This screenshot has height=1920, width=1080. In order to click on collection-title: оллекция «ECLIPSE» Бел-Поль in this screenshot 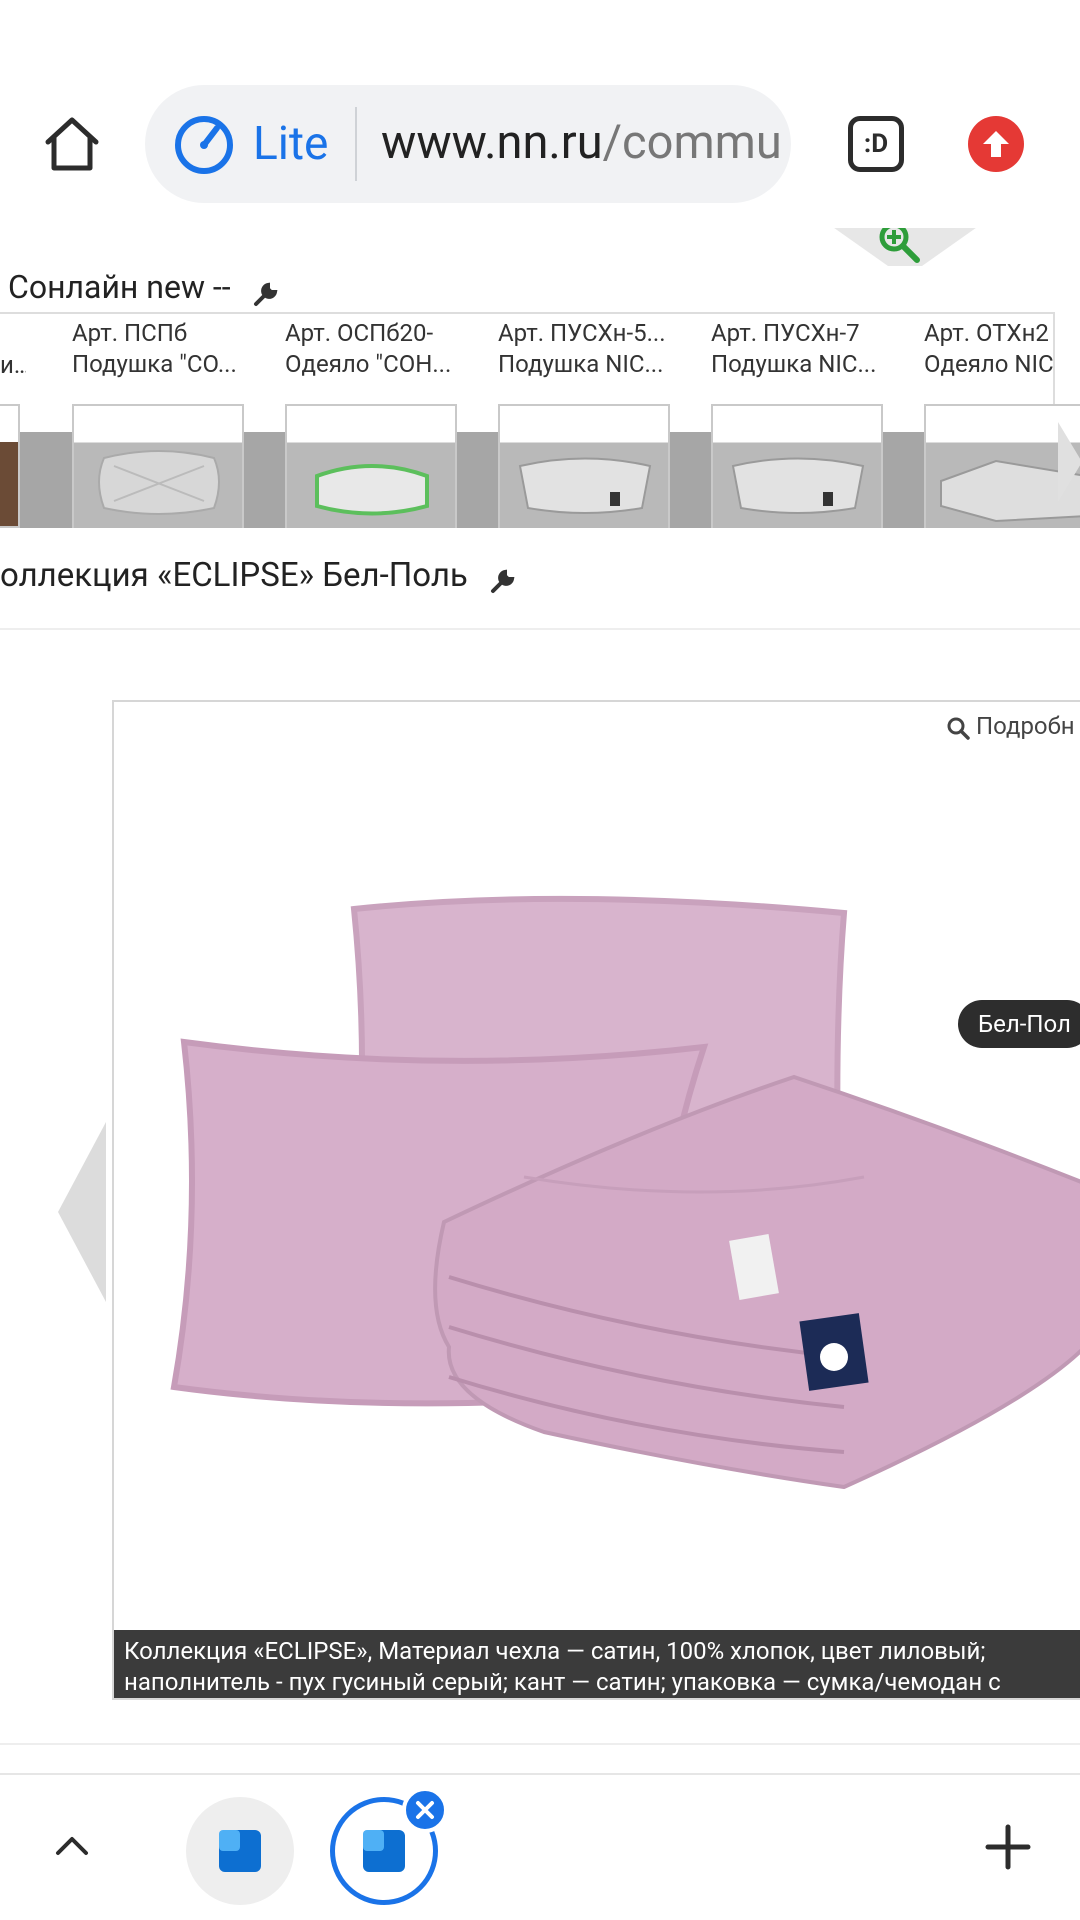, I will do `click(258, 575)`.